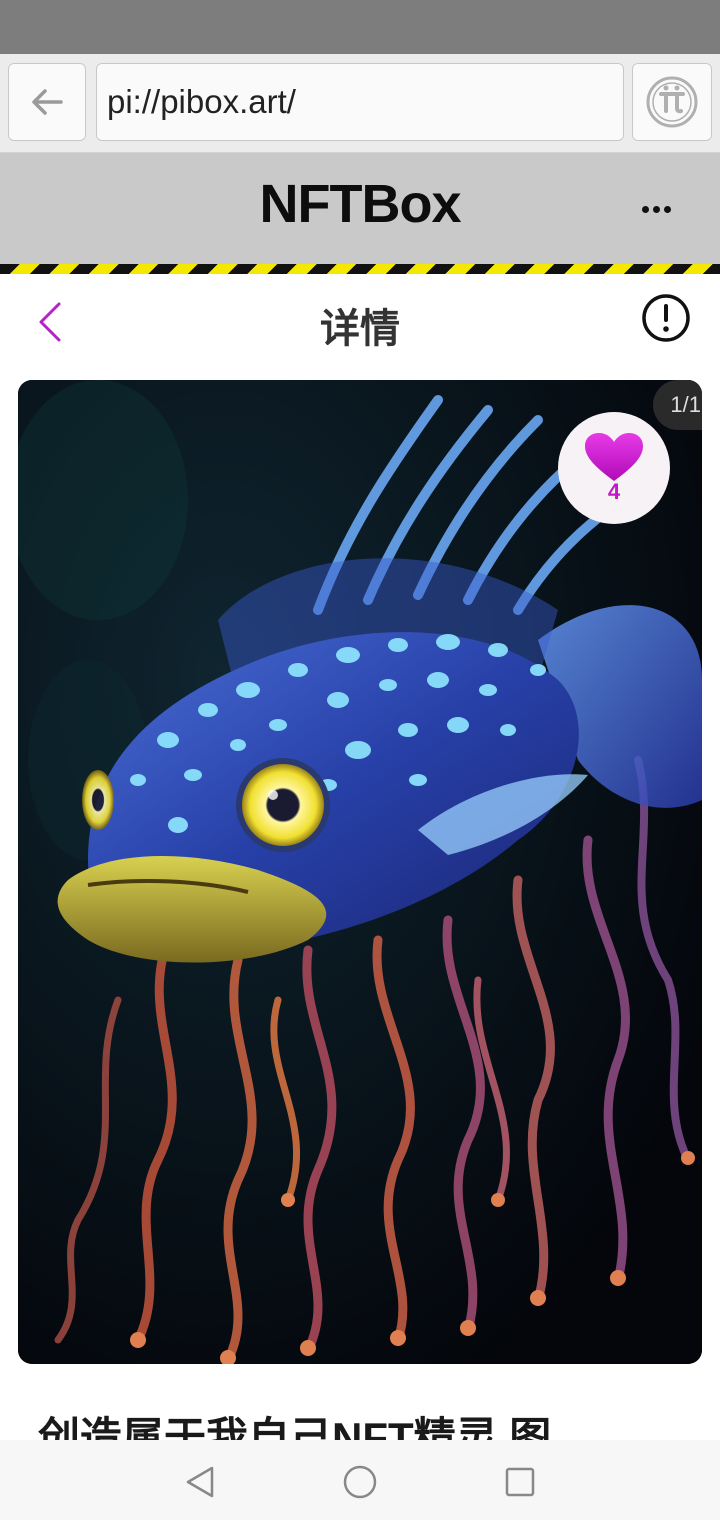  Describe the element at coordinates (360, 204) in the screenshot. I see `app-title: NFTBox` at that location.